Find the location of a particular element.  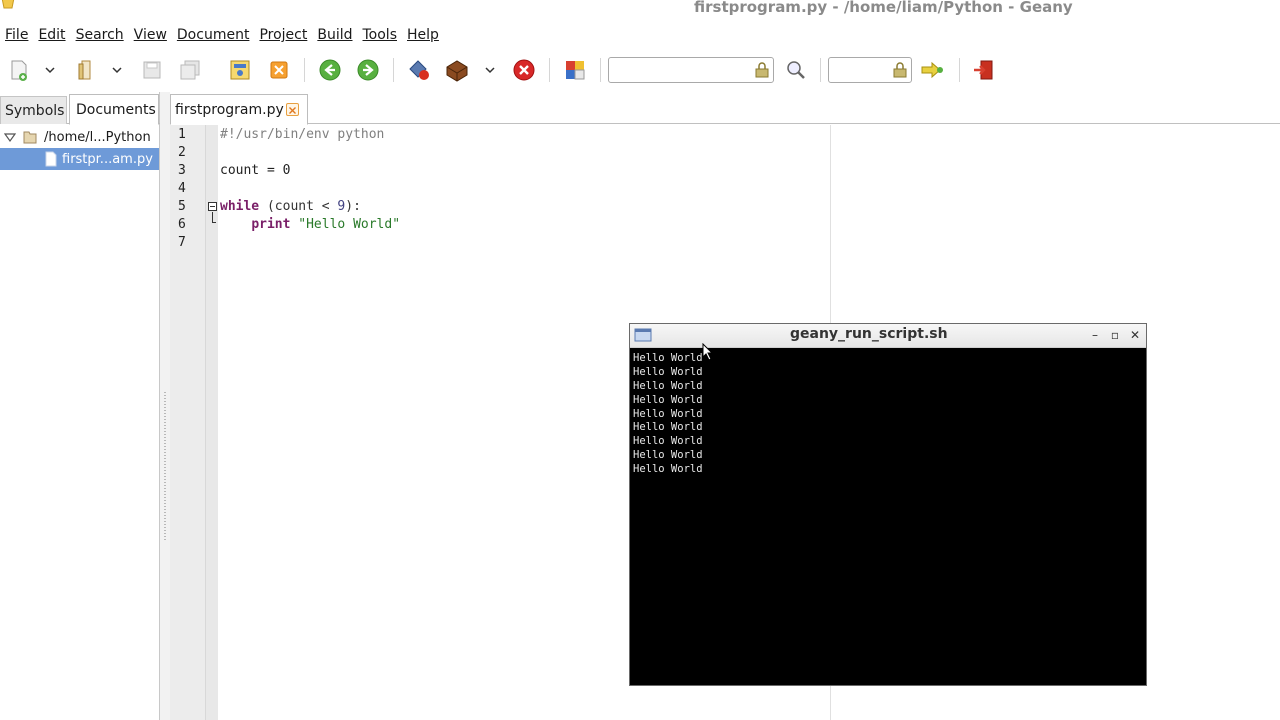

chevron-down-icon is located at coordinates (490, 70).